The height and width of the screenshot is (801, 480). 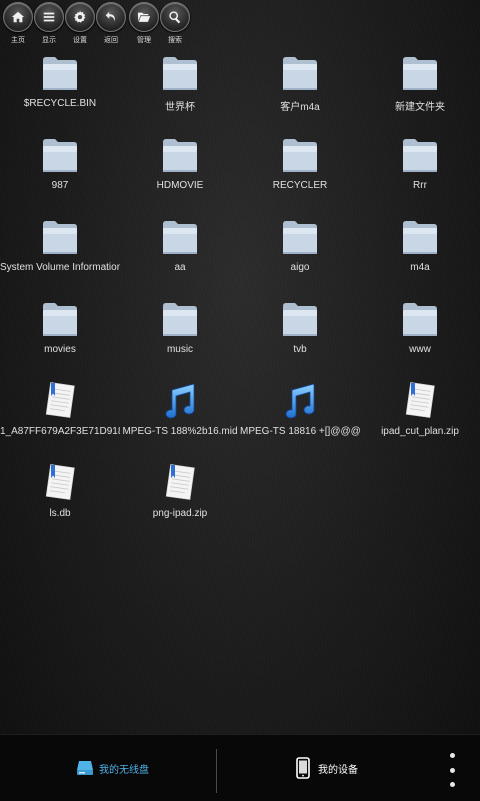 What do you see at coordinates (60, 431) in the screenshot?
I see `file-name: 1_A87FF679A2F3E71D918.` at bounding box center [60, 431].